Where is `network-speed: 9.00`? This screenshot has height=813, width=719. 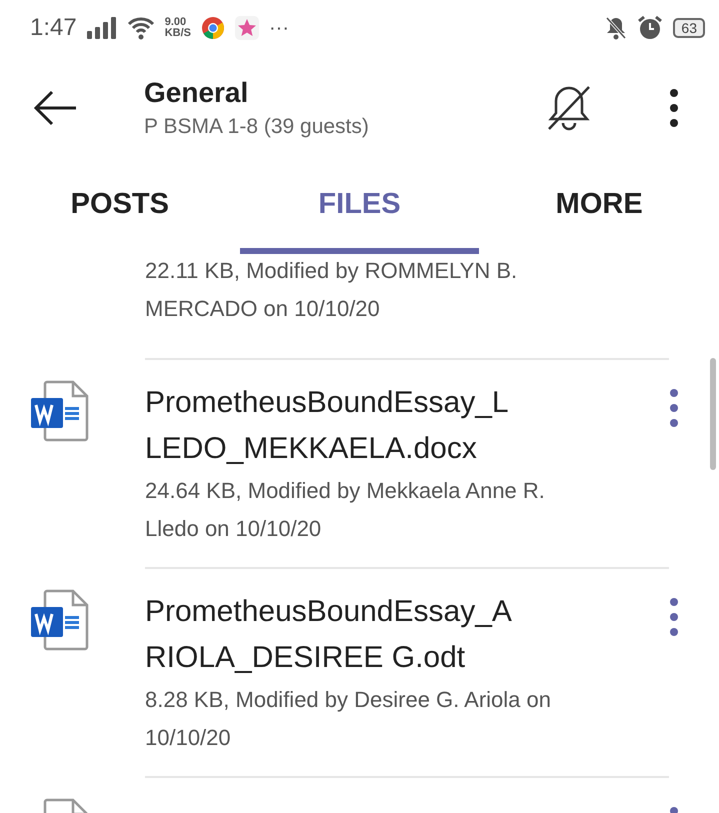
network-speed: 9.00 is located at coordinates (176, 22).